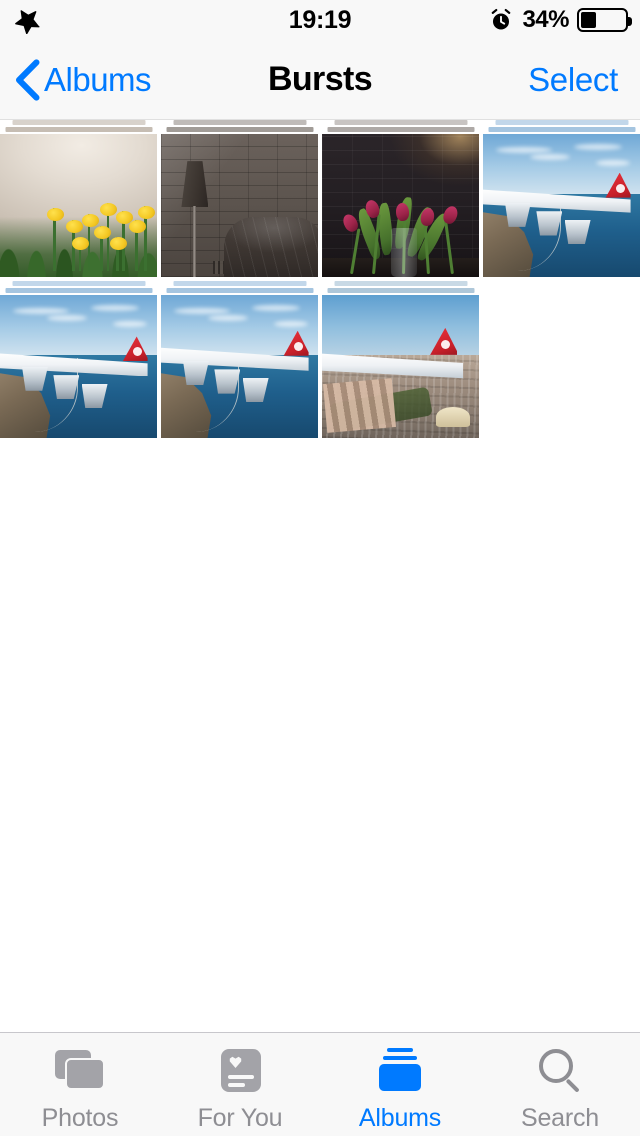 This screenshot has width=640, height=1136. Describe the element at coordinates (195, 241) in the screenshot. I see `lamp-pole` at that location.